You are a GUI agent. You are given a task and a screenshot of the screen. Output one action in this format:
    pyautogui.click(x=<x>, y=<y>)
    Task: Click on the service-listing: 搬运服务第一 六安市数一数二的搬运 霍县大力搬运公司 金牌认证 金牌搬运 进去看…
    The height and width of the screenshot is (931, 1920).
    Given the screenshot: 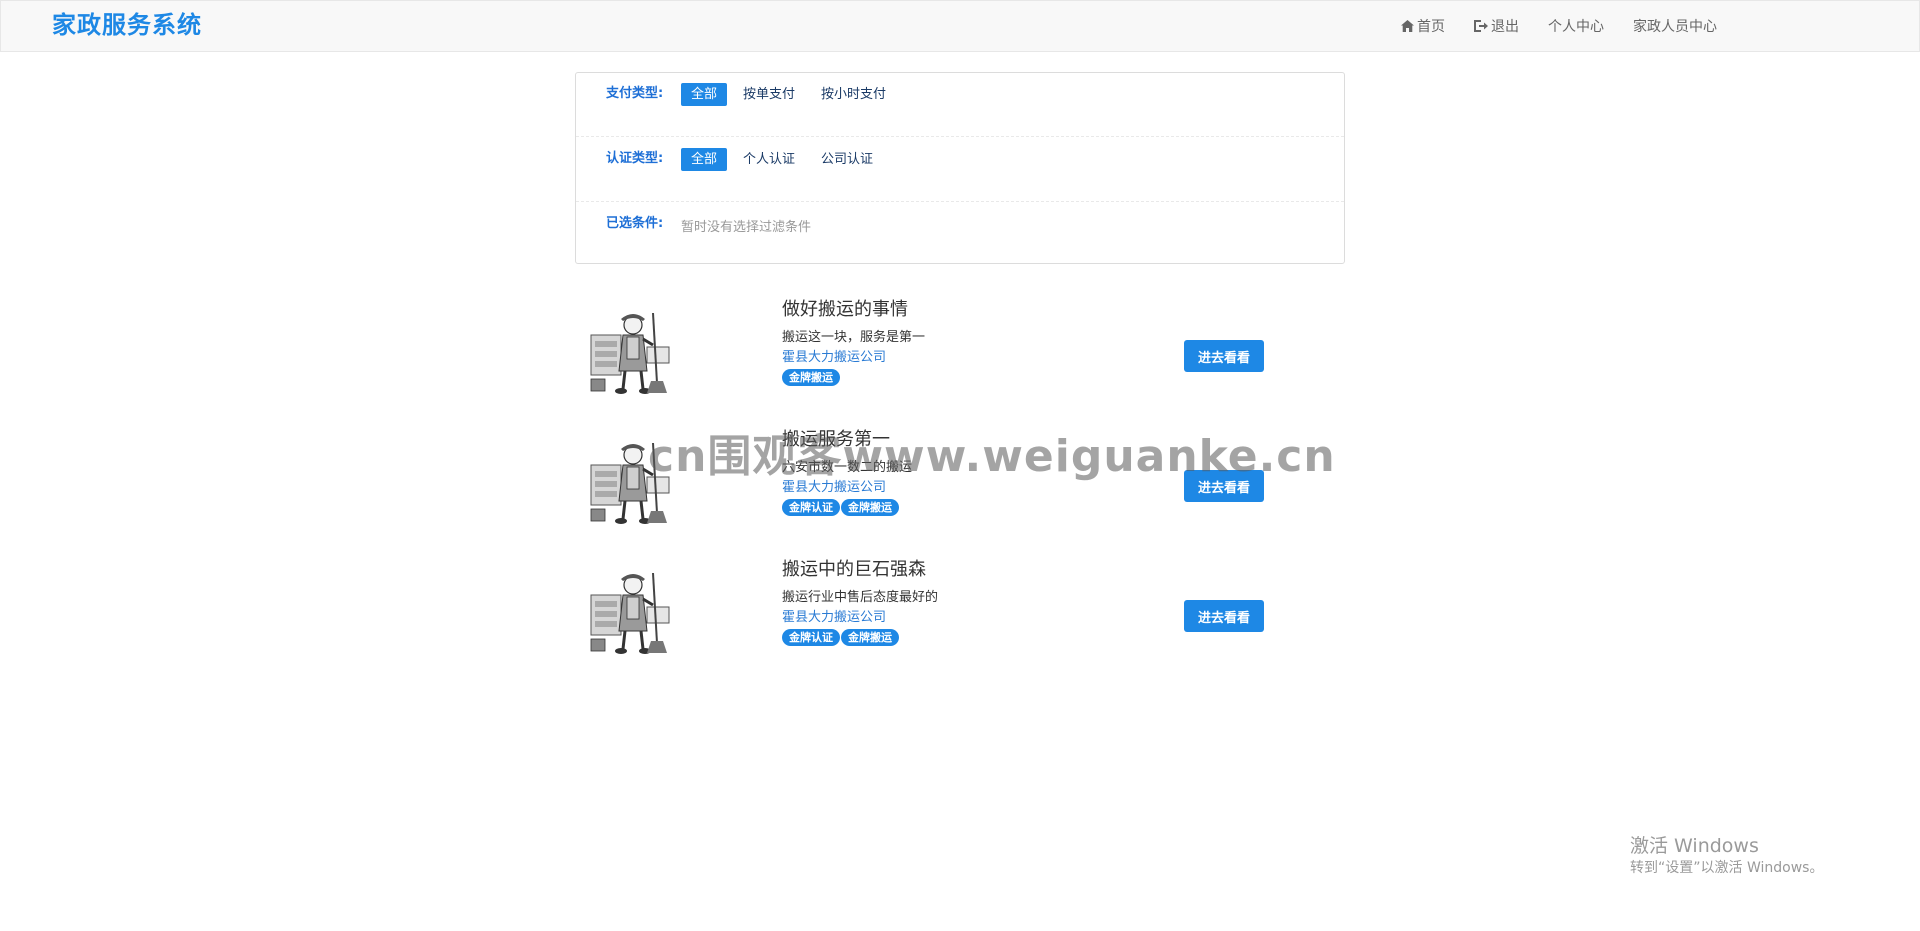 What is the action you would take?
    pyautogui.click(x=960, y=483)
    